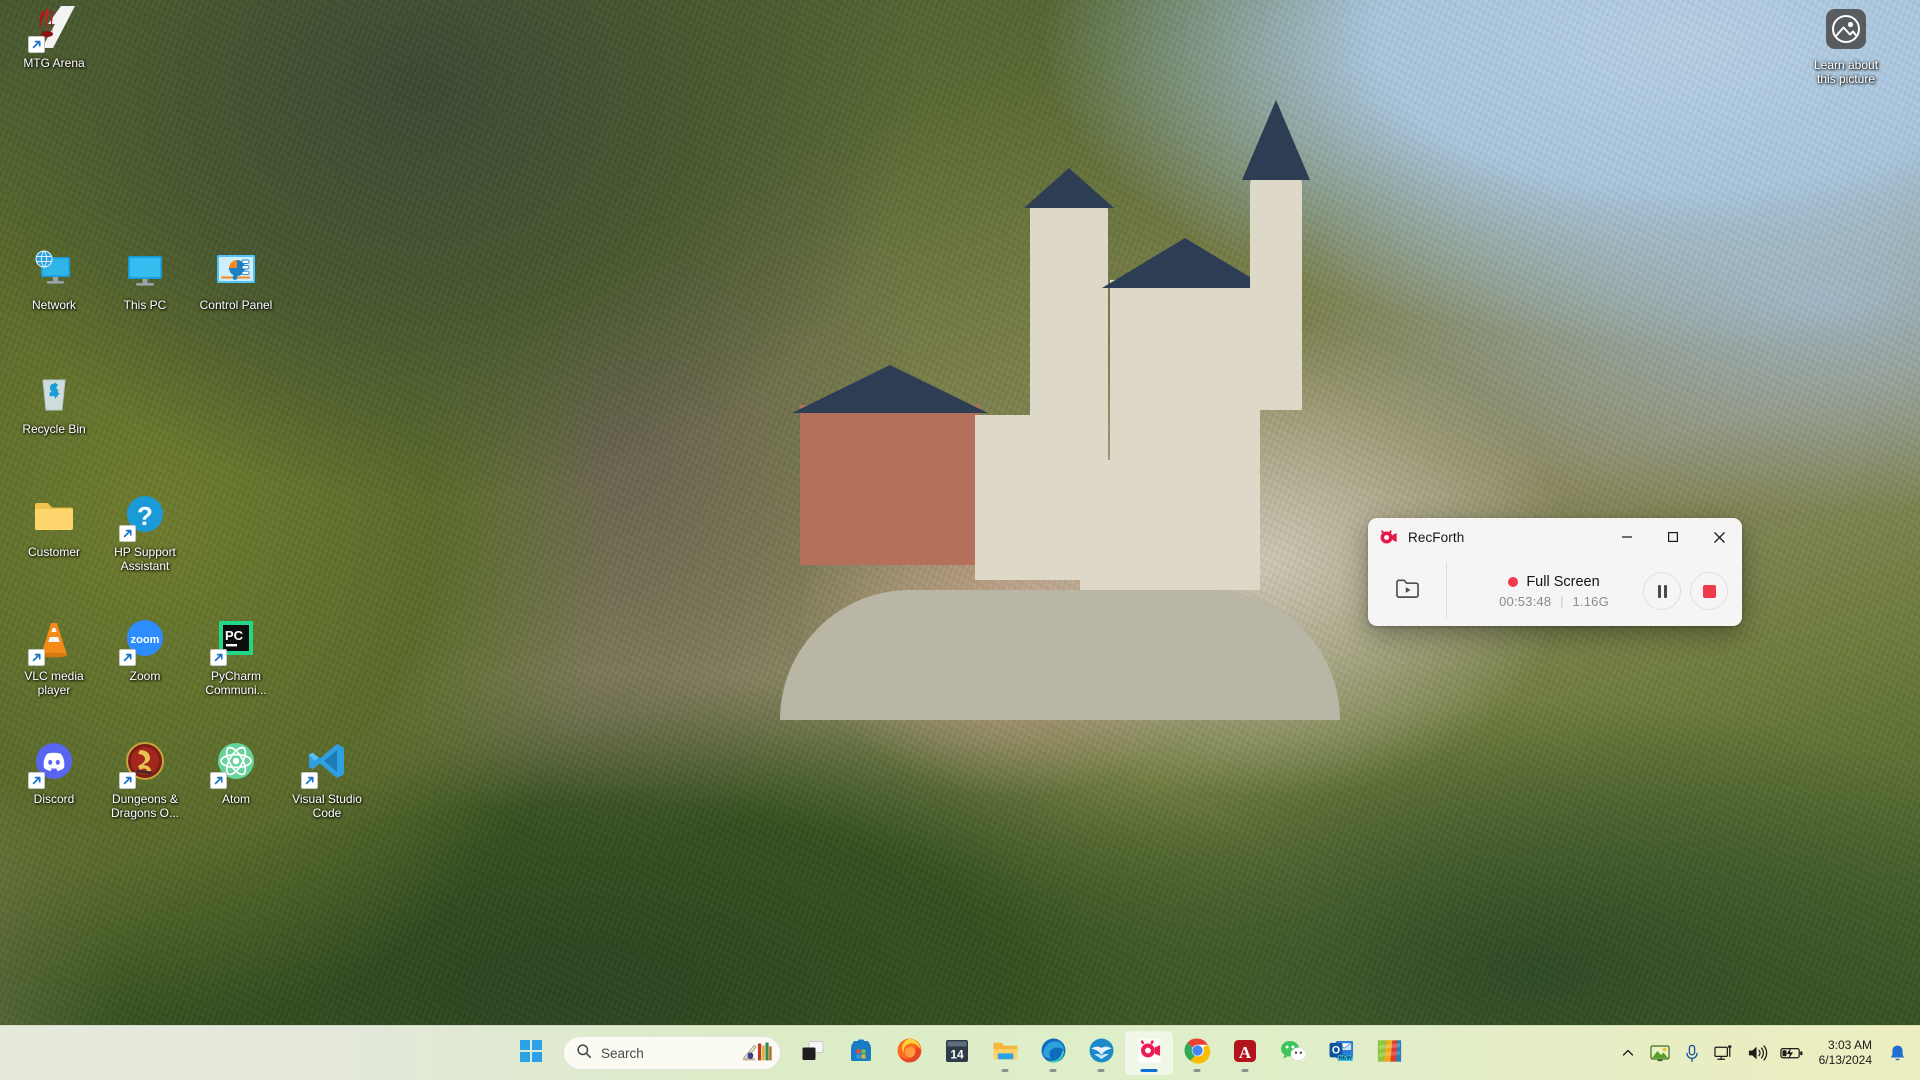 This screenshot has height=1080, width=1920. I want to click on desktop-icon-hp-support: ? HP Support Assistant, so click(145, 533).